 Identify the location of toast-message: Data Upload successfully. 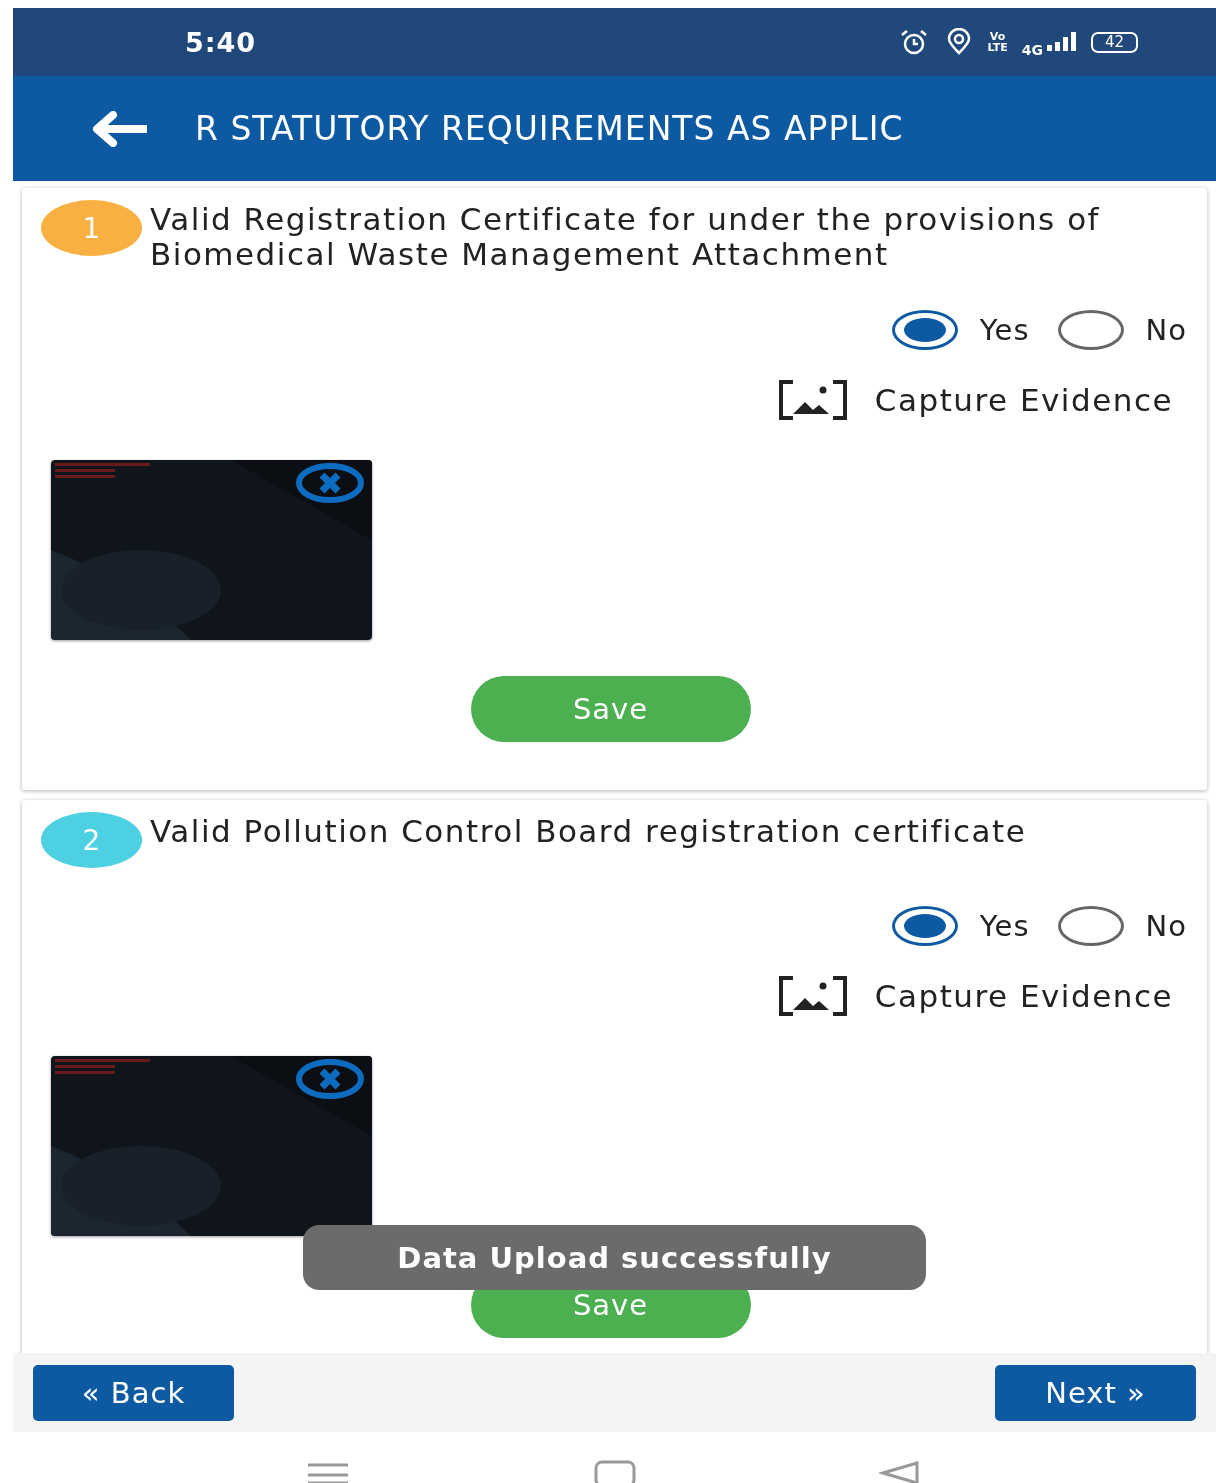
(614, 1257).